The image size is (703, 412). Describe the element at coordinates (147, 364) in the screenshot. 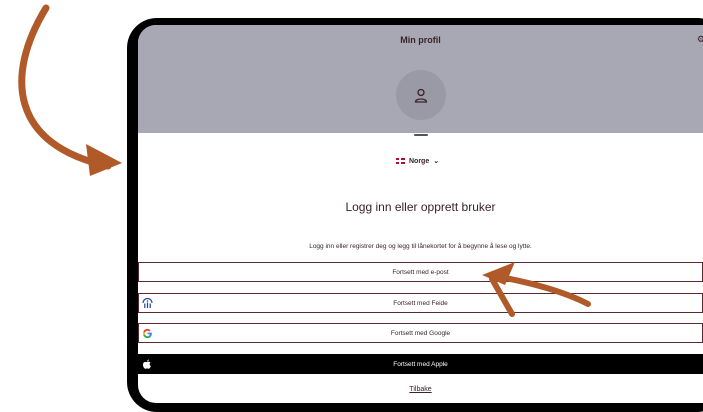

I see `apple-icon` at that location.